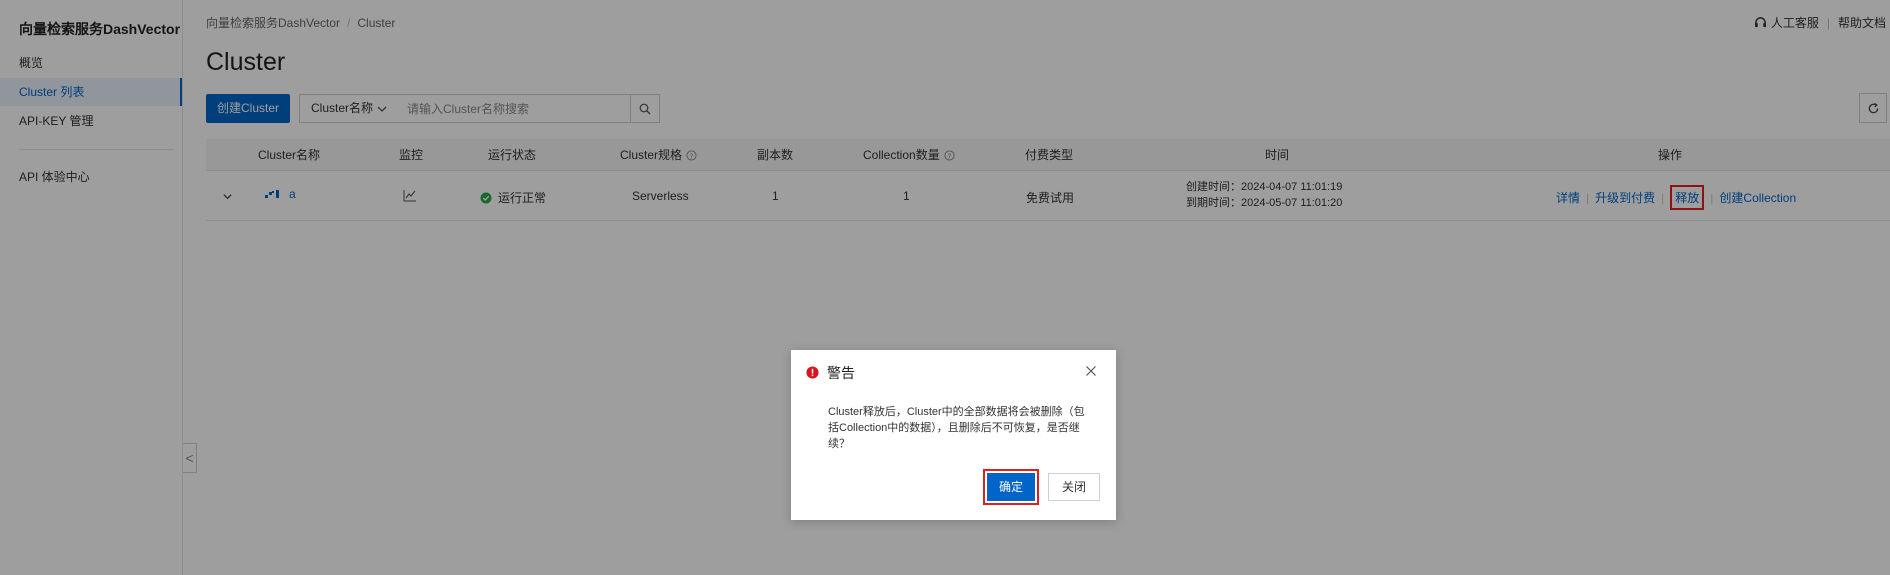 Image resolution: width=1890 pixels, height=575 pixels. I want to click on warning-icon, so click(812, 372).